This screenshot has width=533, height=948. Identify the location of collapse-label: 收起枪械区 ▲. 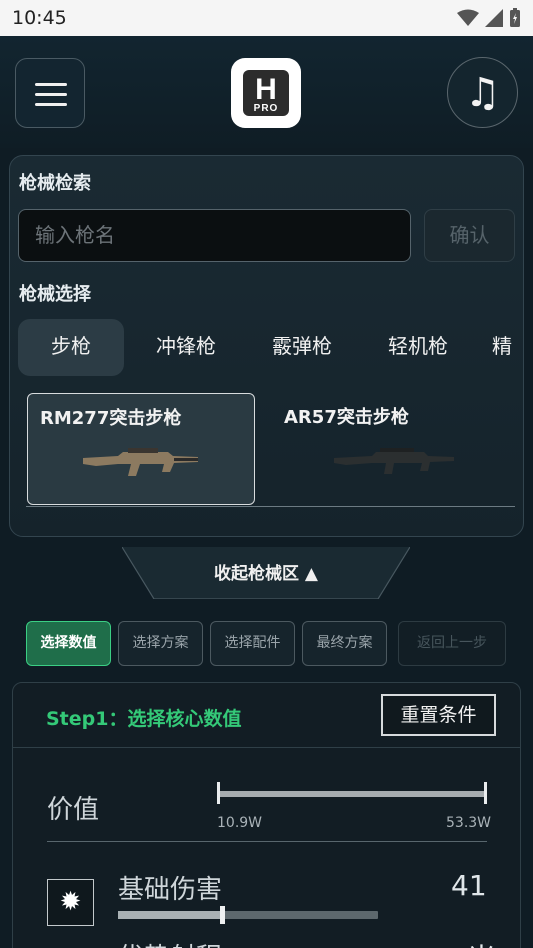
(266, 574).